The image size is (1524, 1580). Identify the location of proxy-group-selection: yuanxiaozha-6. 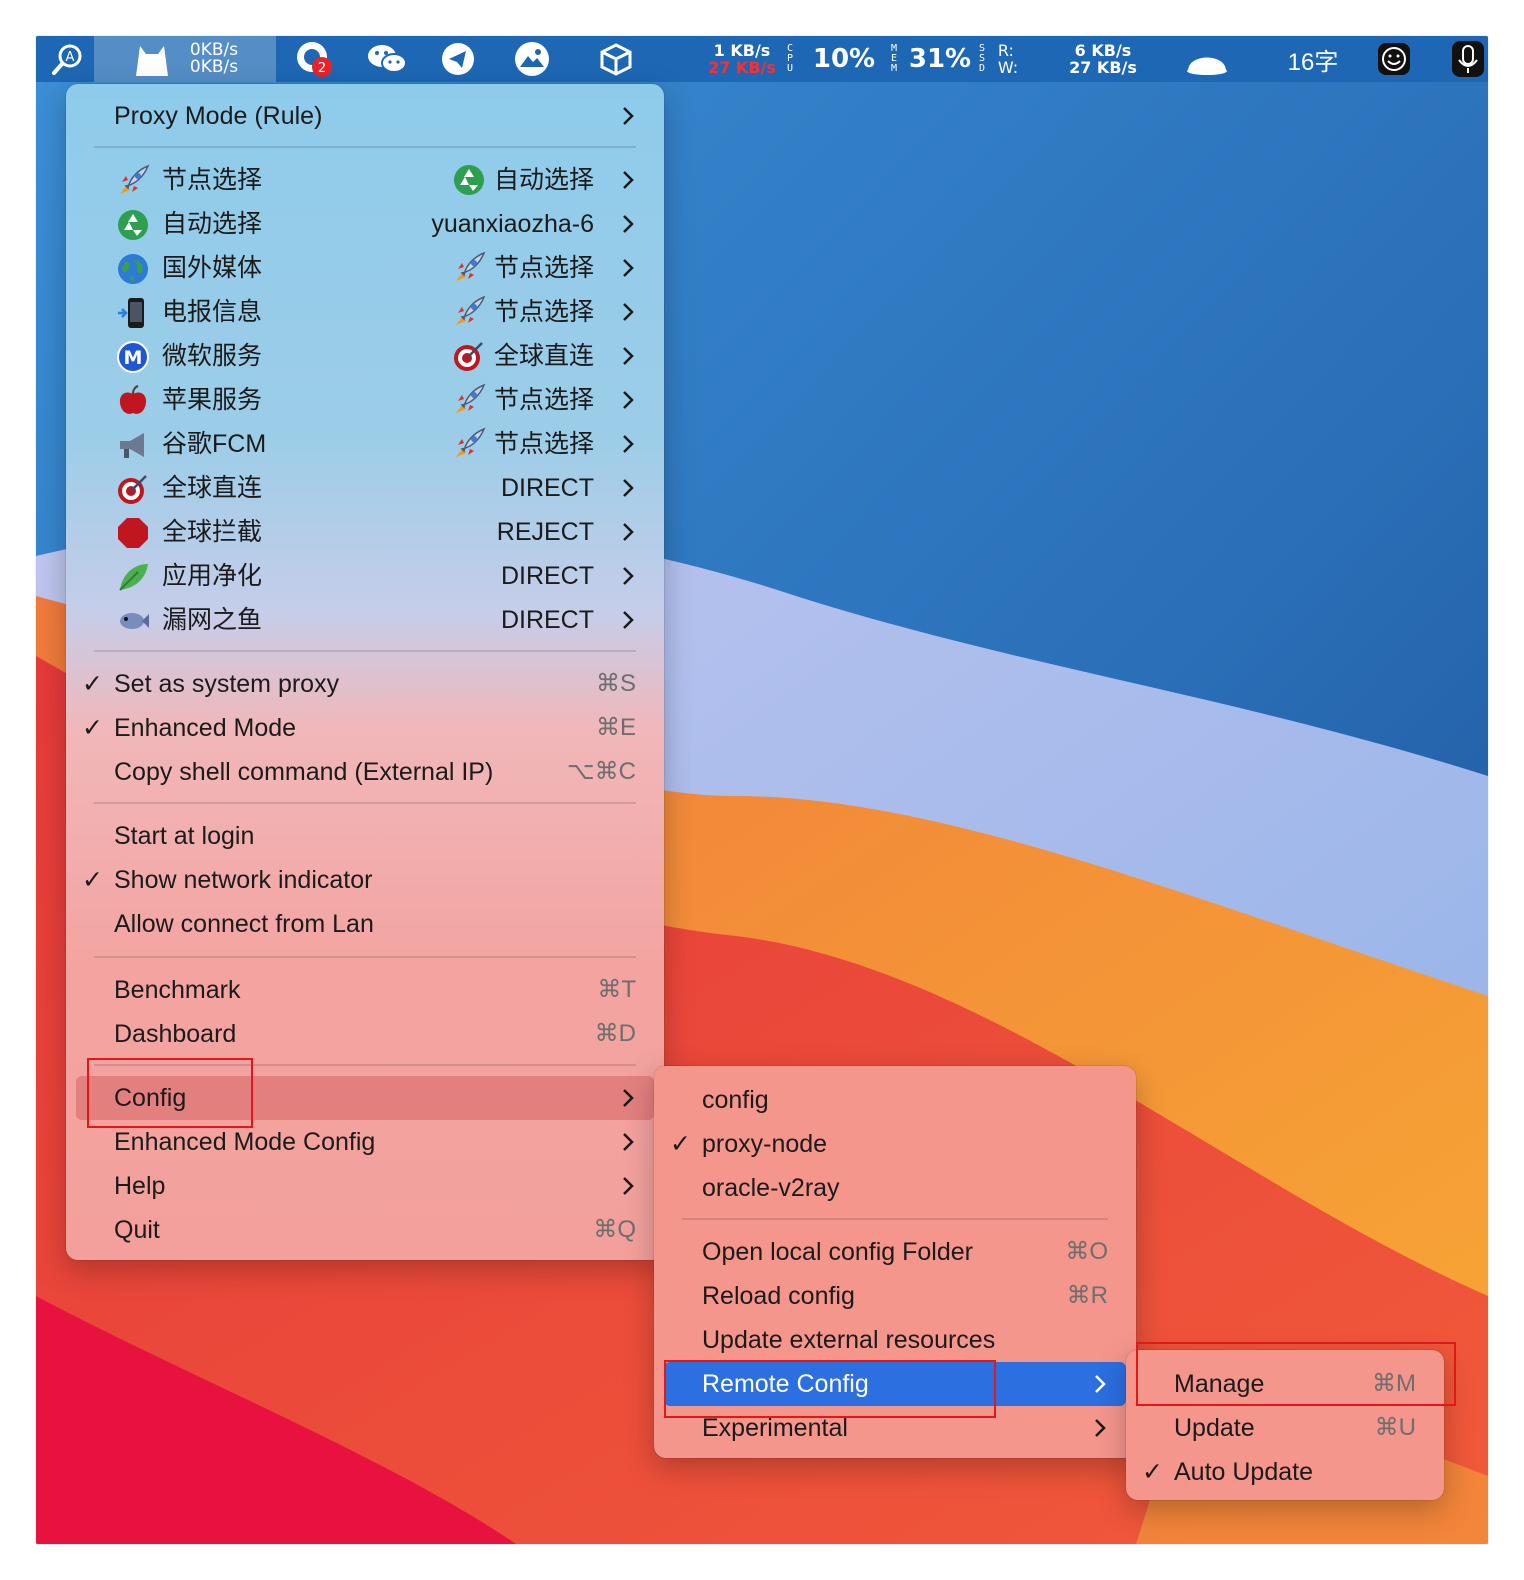
(512, 224).